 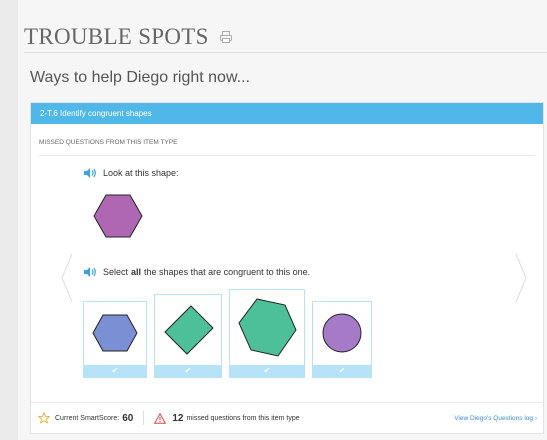 I want to click on green-hexagon, so click(x=267, y=327).